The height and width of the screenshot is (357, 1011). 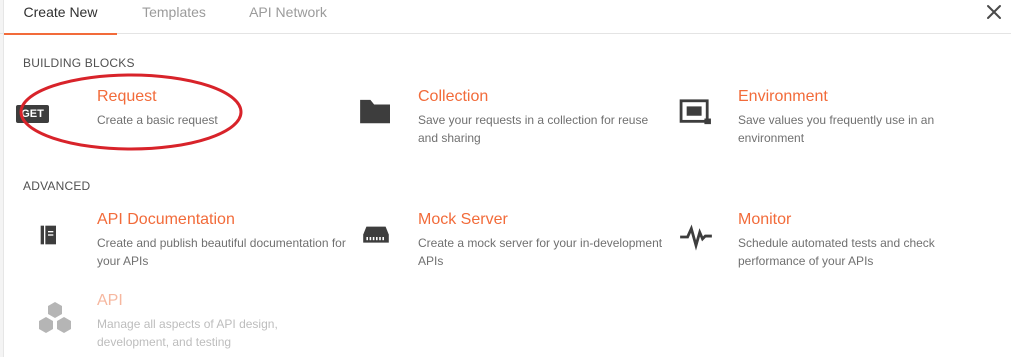 What do you see at coordinates (375, 111) in the screenshot?
I see `folder-icon` at bounding box center [375, 111].